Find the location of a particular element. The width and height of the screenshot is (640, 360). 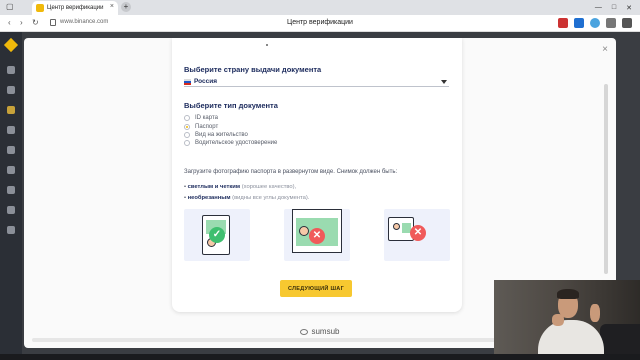

radio-label: Водительское удостоверение is located at coordinates (236, 143).